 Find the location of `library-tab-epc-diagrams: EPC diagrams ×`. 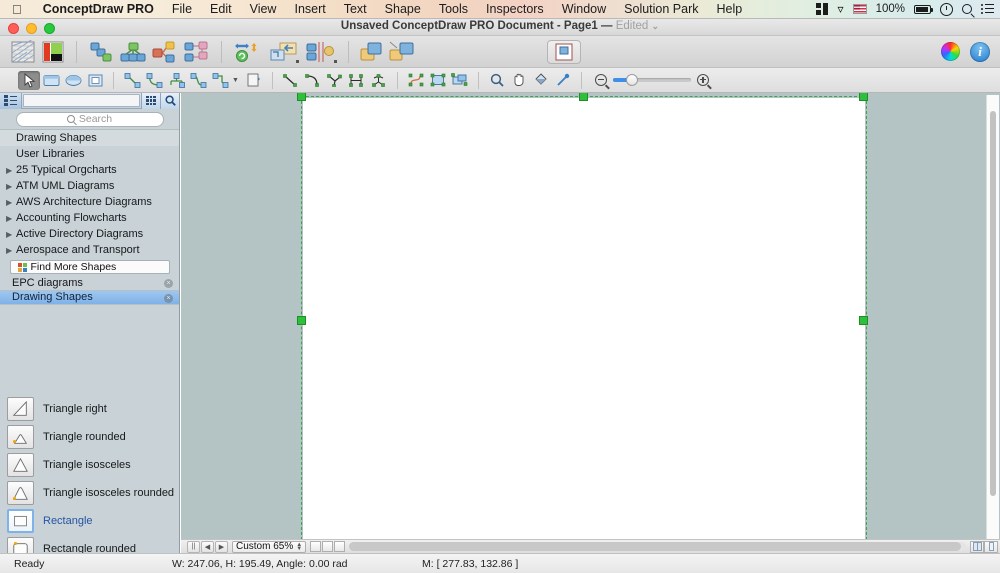

library-tab-epc-diagrams: EPC diagrams × is located at coordinates (89, 283).